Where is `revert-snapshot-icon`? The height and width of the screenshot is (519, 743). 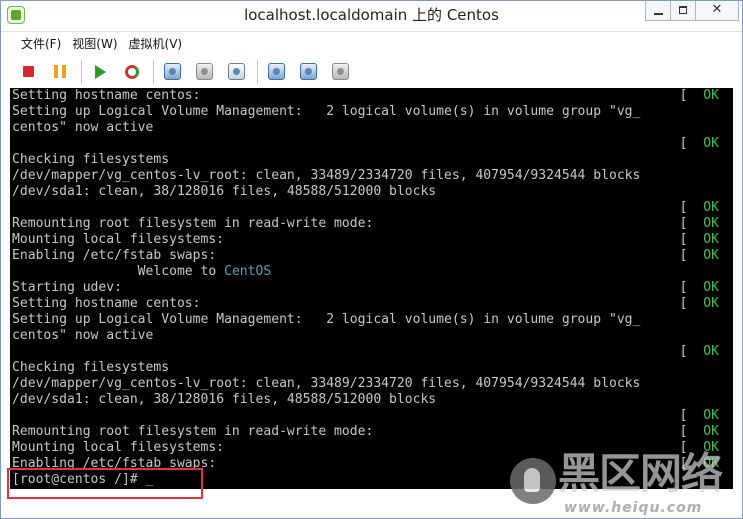 revert-snapshot-icon is located at coordinates (204, 71).